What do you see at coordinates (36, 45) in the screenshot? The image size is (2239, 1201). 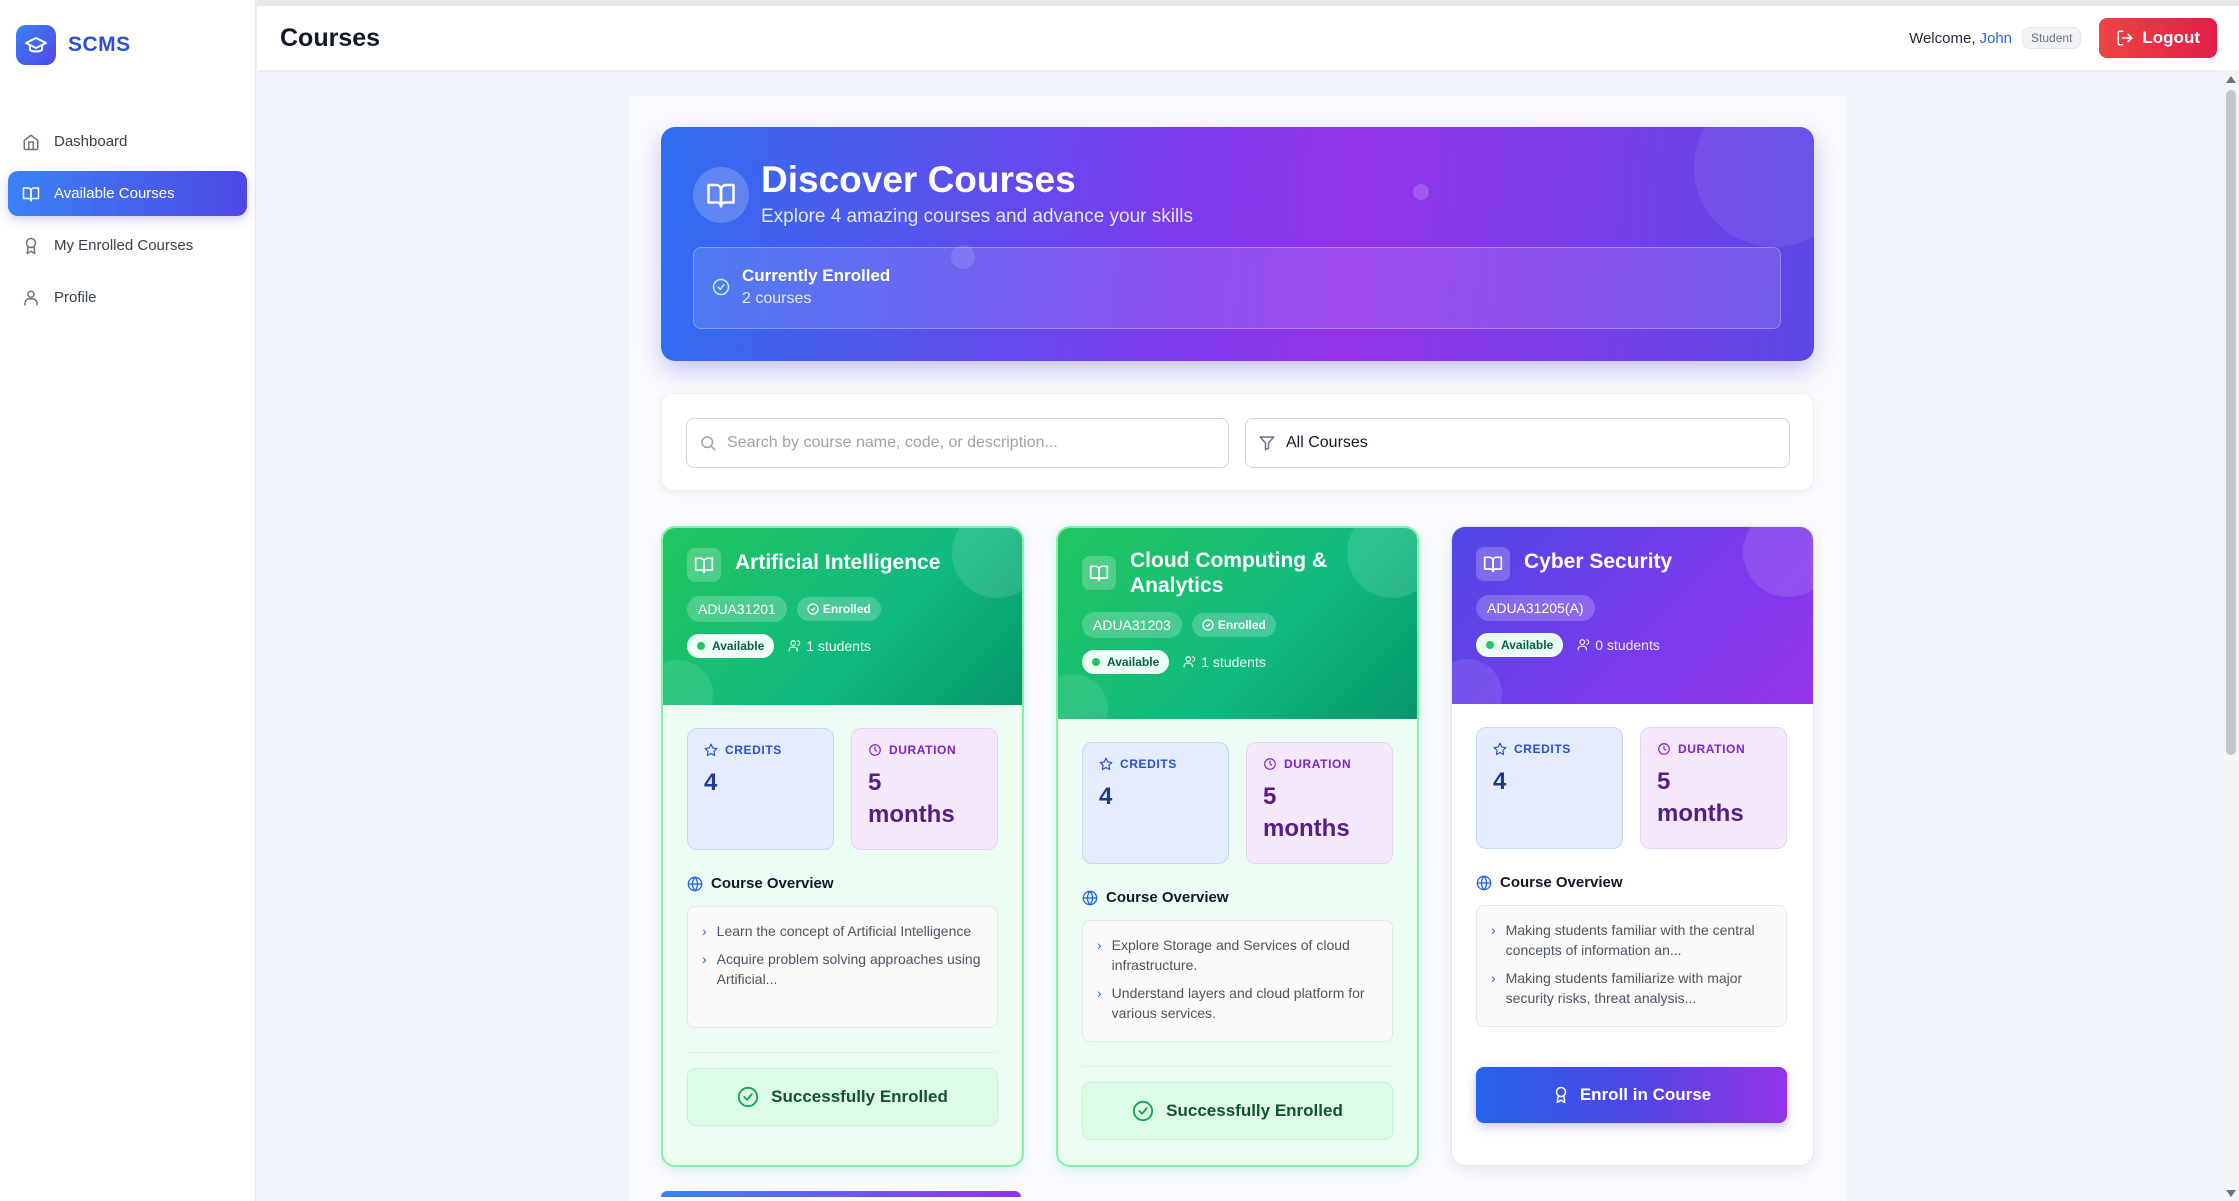 I see `graduation-cap-icon` at bounding box center [36, 45].